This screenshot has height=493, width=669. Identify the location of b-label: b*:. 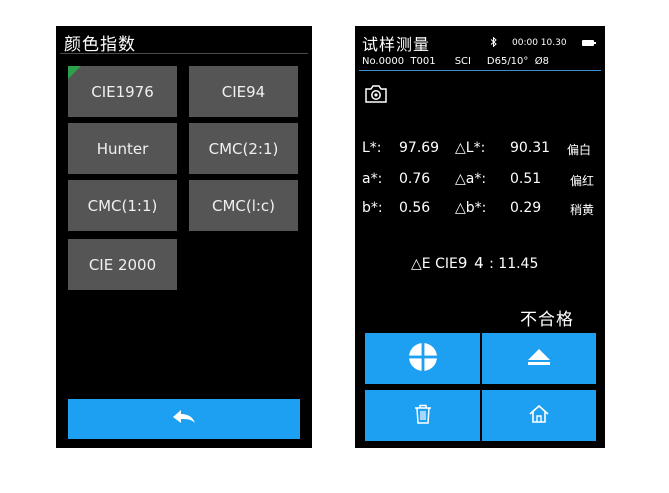
(372, 208).